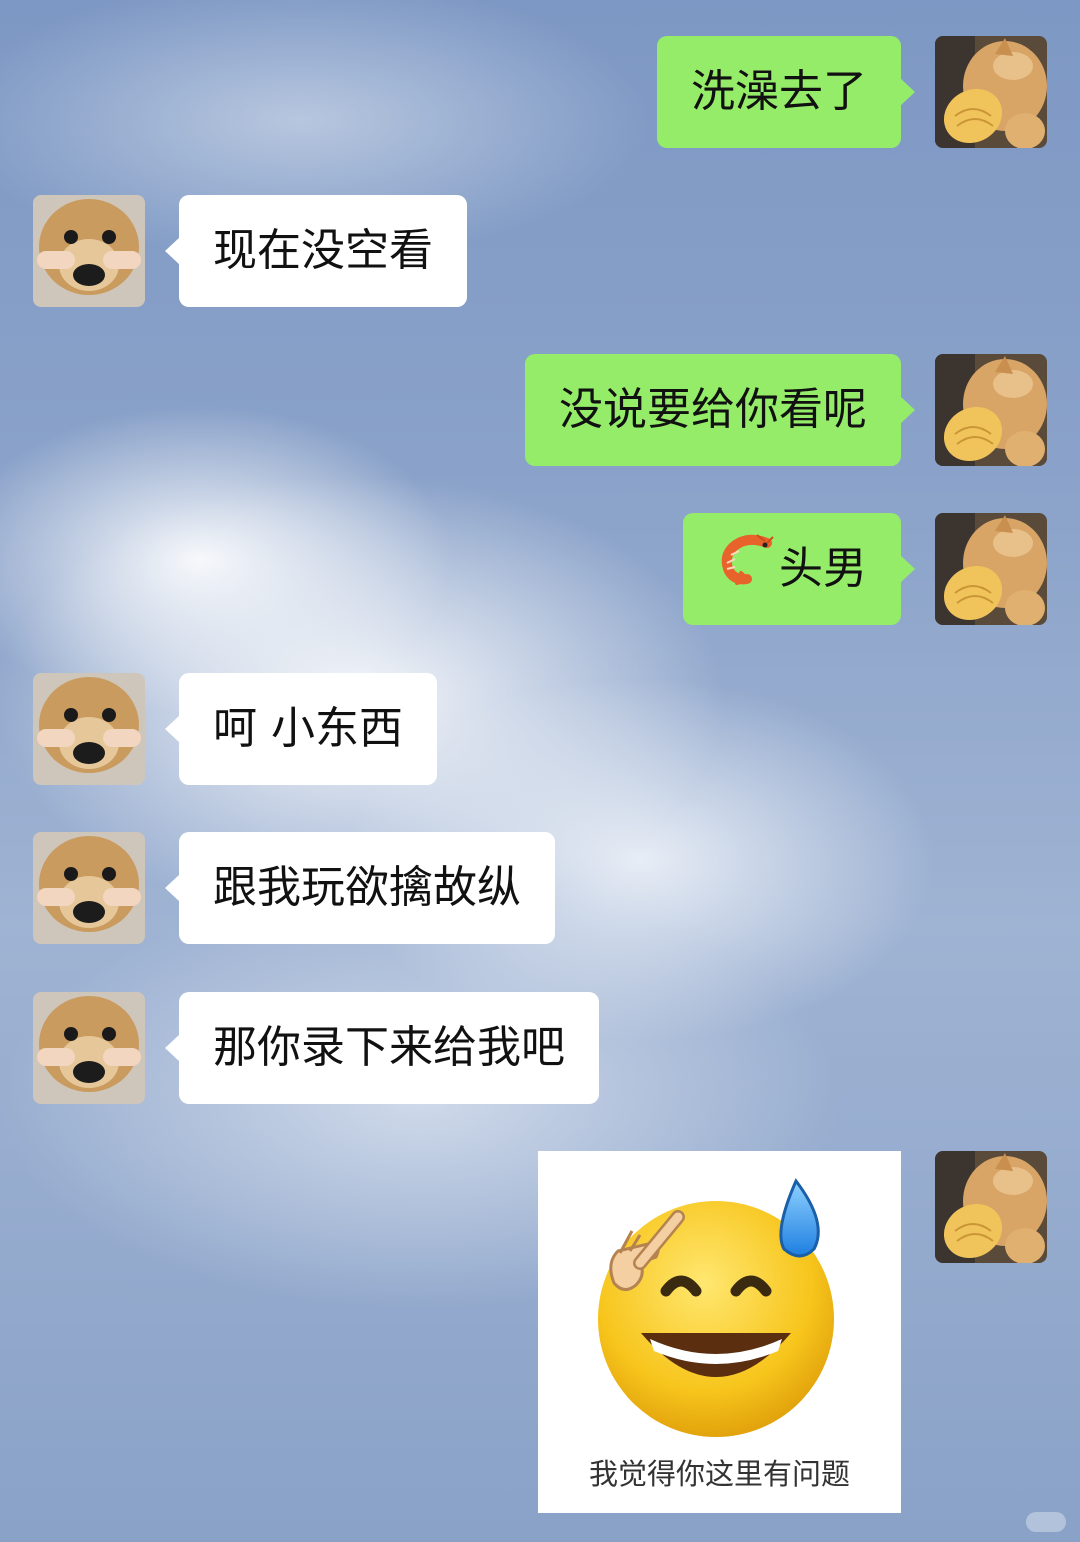 Image resolution: width=1080 pixels, height=1542 pixels. I want to click on message-text: 头男, so click(823, 568).